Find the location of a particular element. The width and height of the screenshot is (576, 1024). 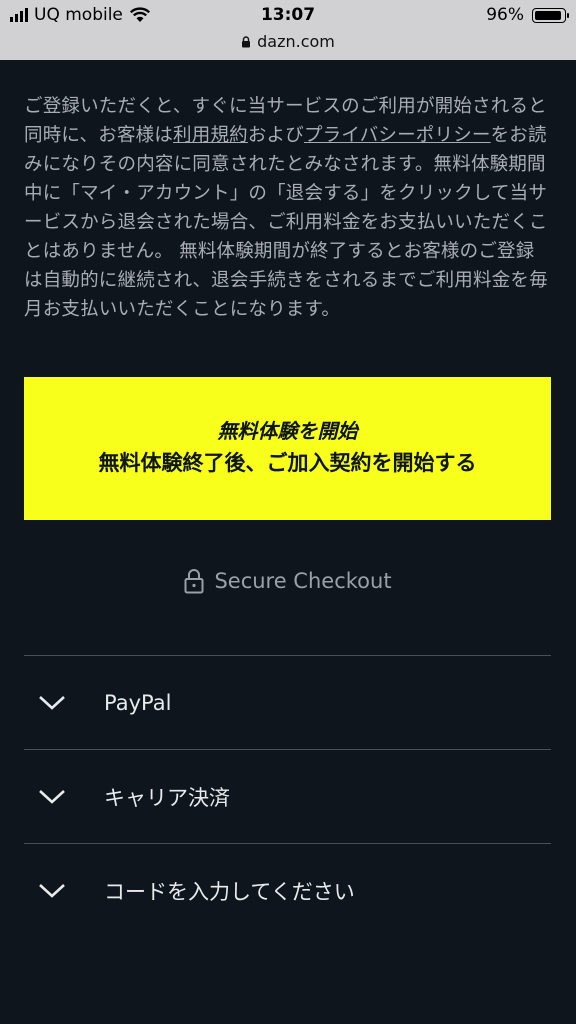

secure-checkout: Secure Checkout is located at coordinates (288, 581).